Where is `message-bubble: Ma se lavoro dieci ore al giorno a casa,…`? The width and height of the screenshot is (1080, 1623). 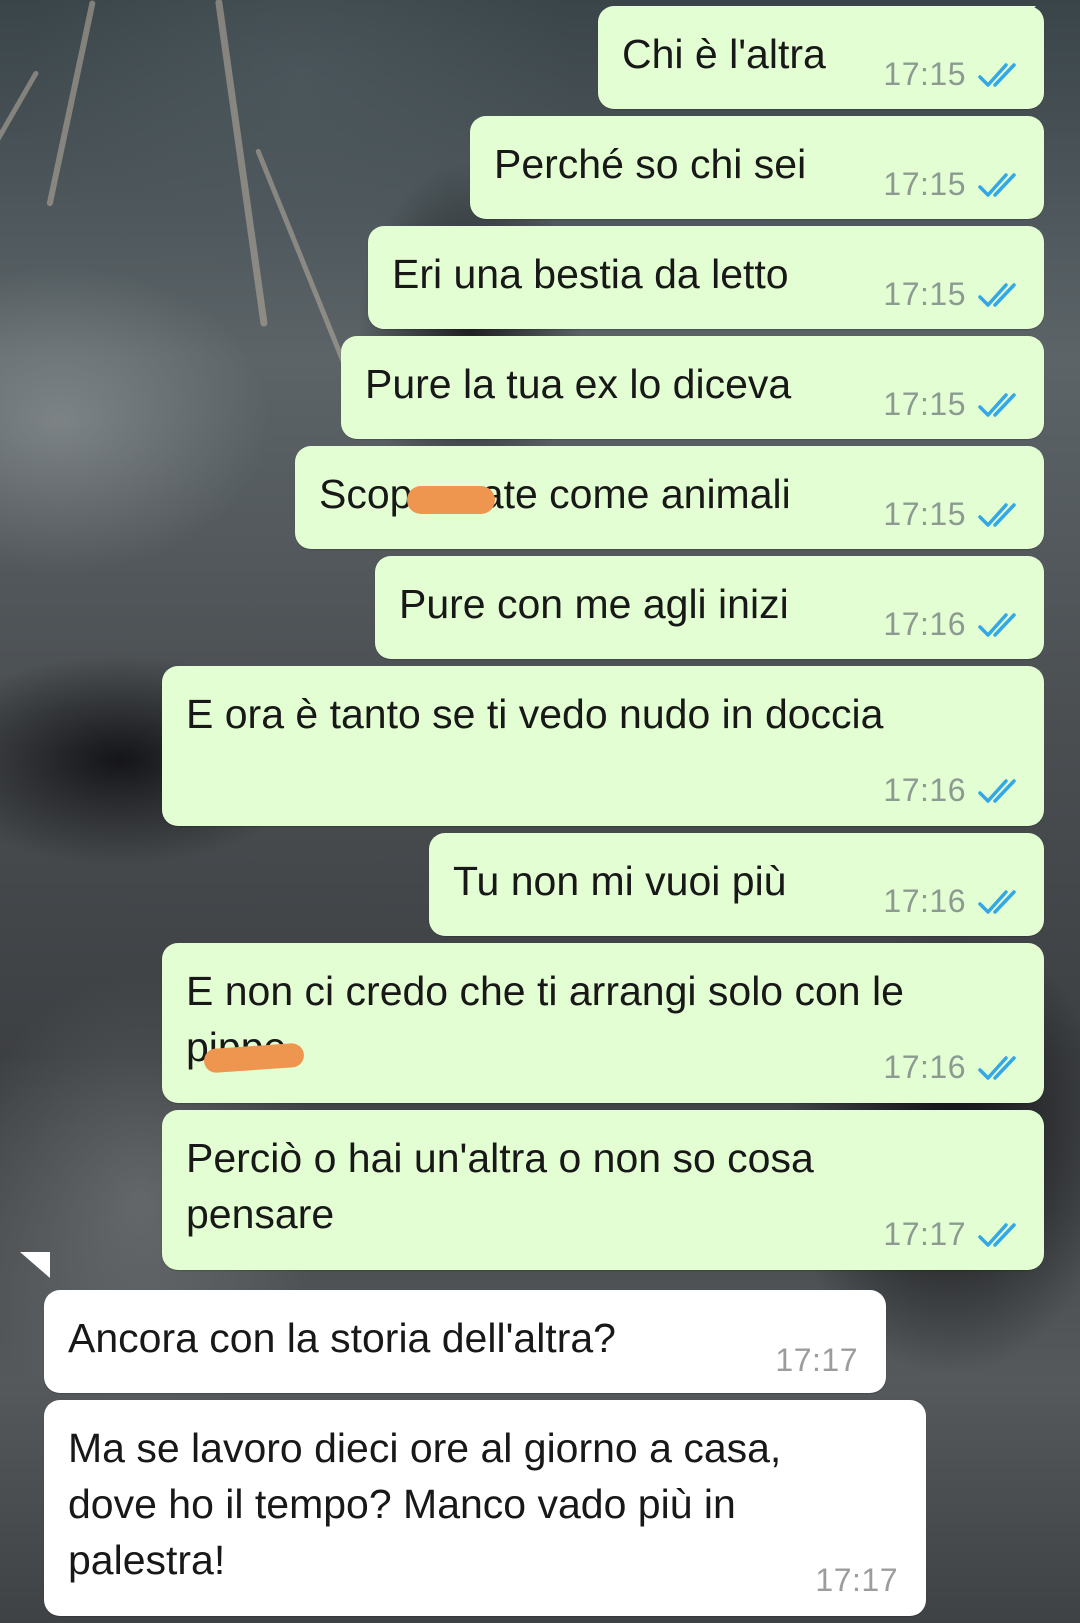
message-bubble: Ma se lavoro dieci ore al giorno a casa,… is located at coordinates (485, 1508).